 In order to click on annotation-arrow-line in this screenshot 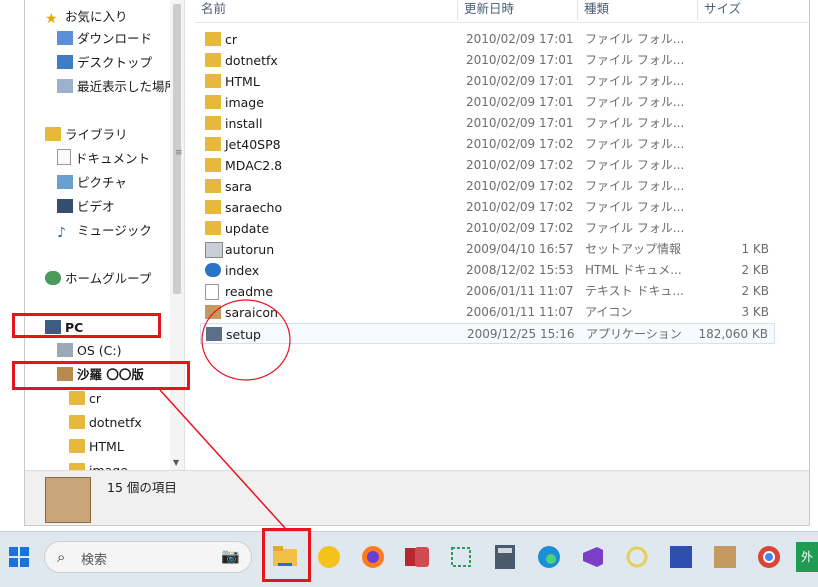, I will do `click(222, 459)`.